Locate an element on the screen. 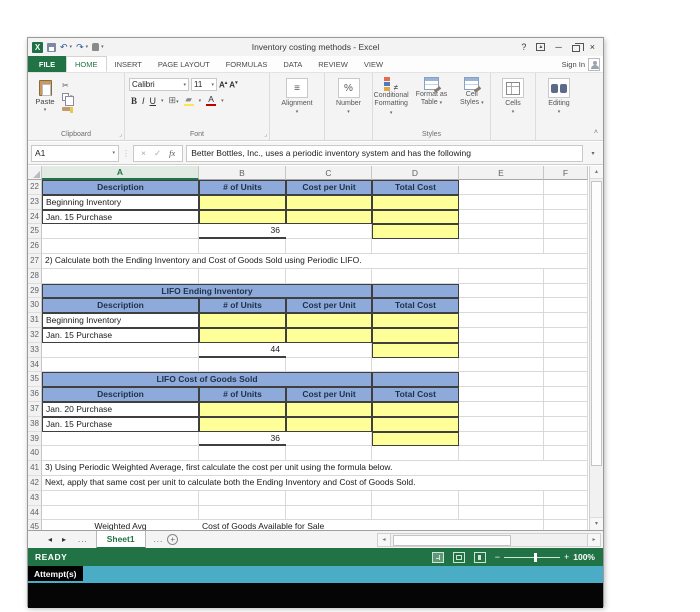 The height and width of the screenshot is (612, 700). zoom-level: 100% is located at coordinates (584, 557).